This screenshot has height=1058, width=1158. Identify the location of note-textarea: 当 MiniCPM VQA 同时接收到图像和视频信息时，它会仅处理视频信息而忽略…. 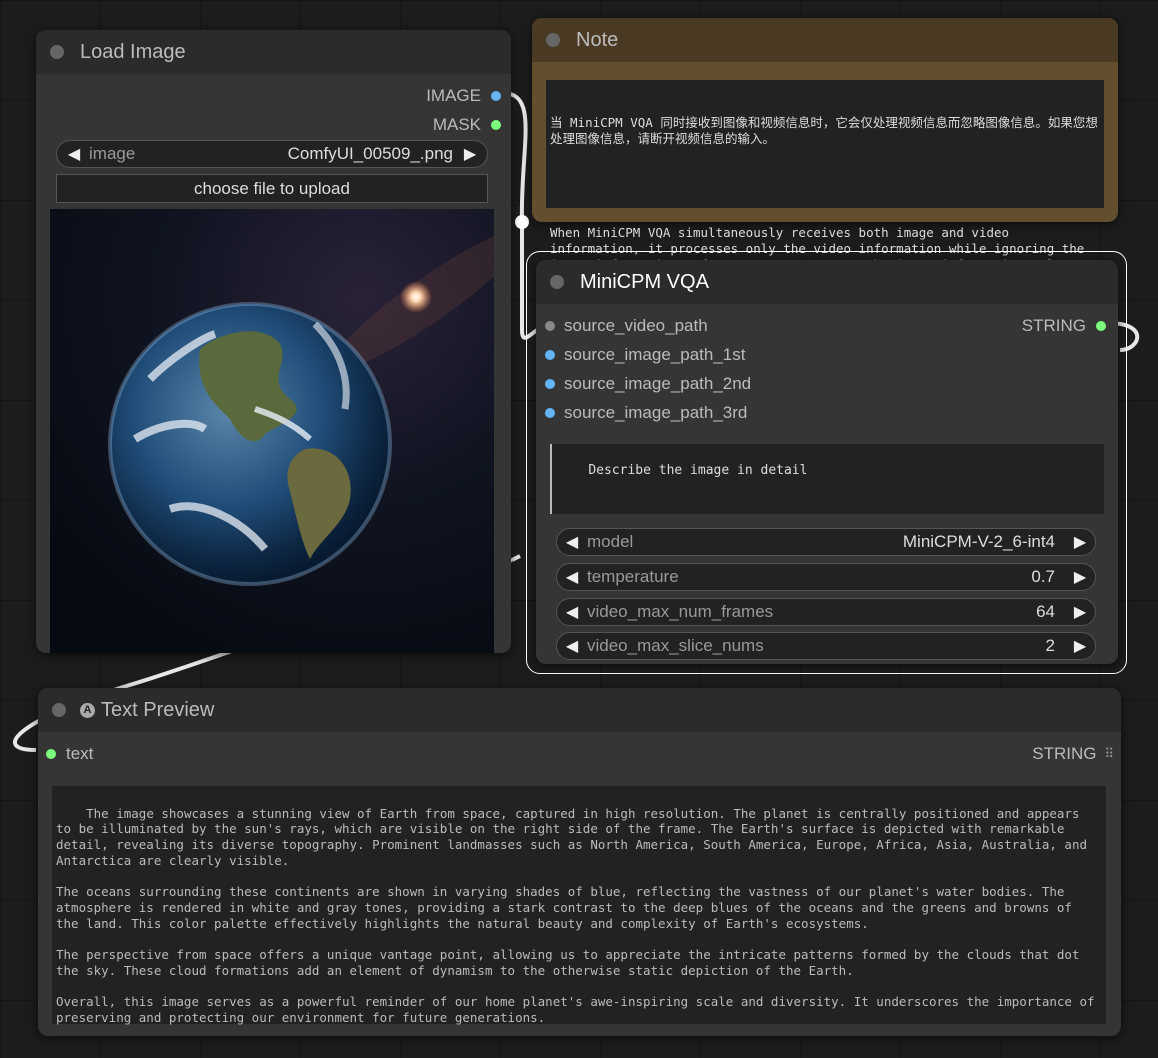
(825, 184).